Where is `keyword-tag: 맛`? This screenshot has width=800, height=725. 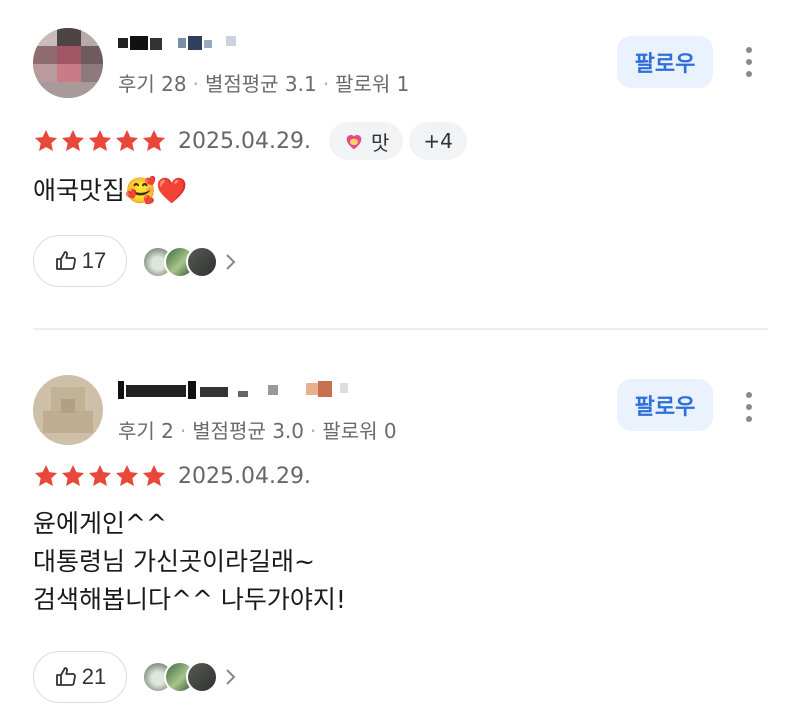
keyword-tag: 맛 is located at coordinates (366, 141).